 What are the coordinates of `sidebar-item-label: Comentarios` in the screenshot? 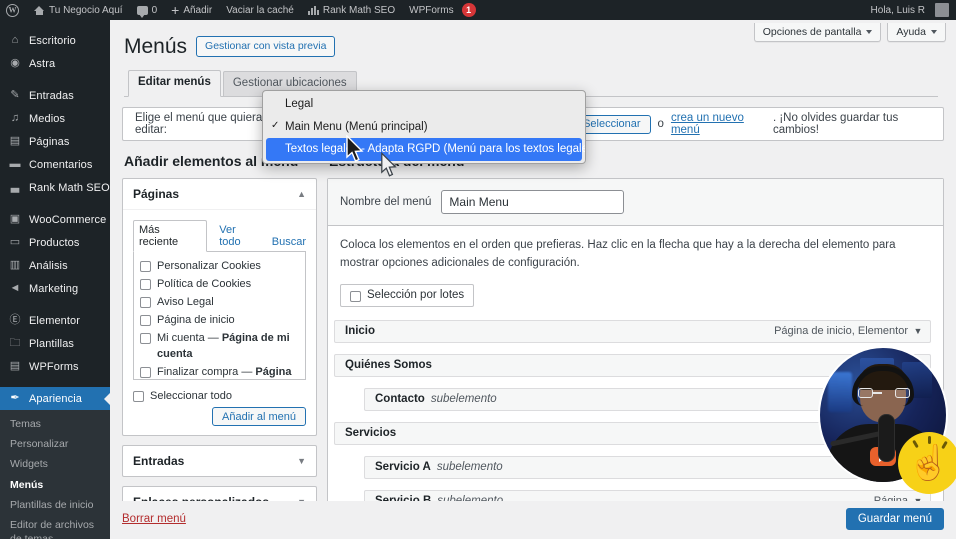 It's located at (61, 164).